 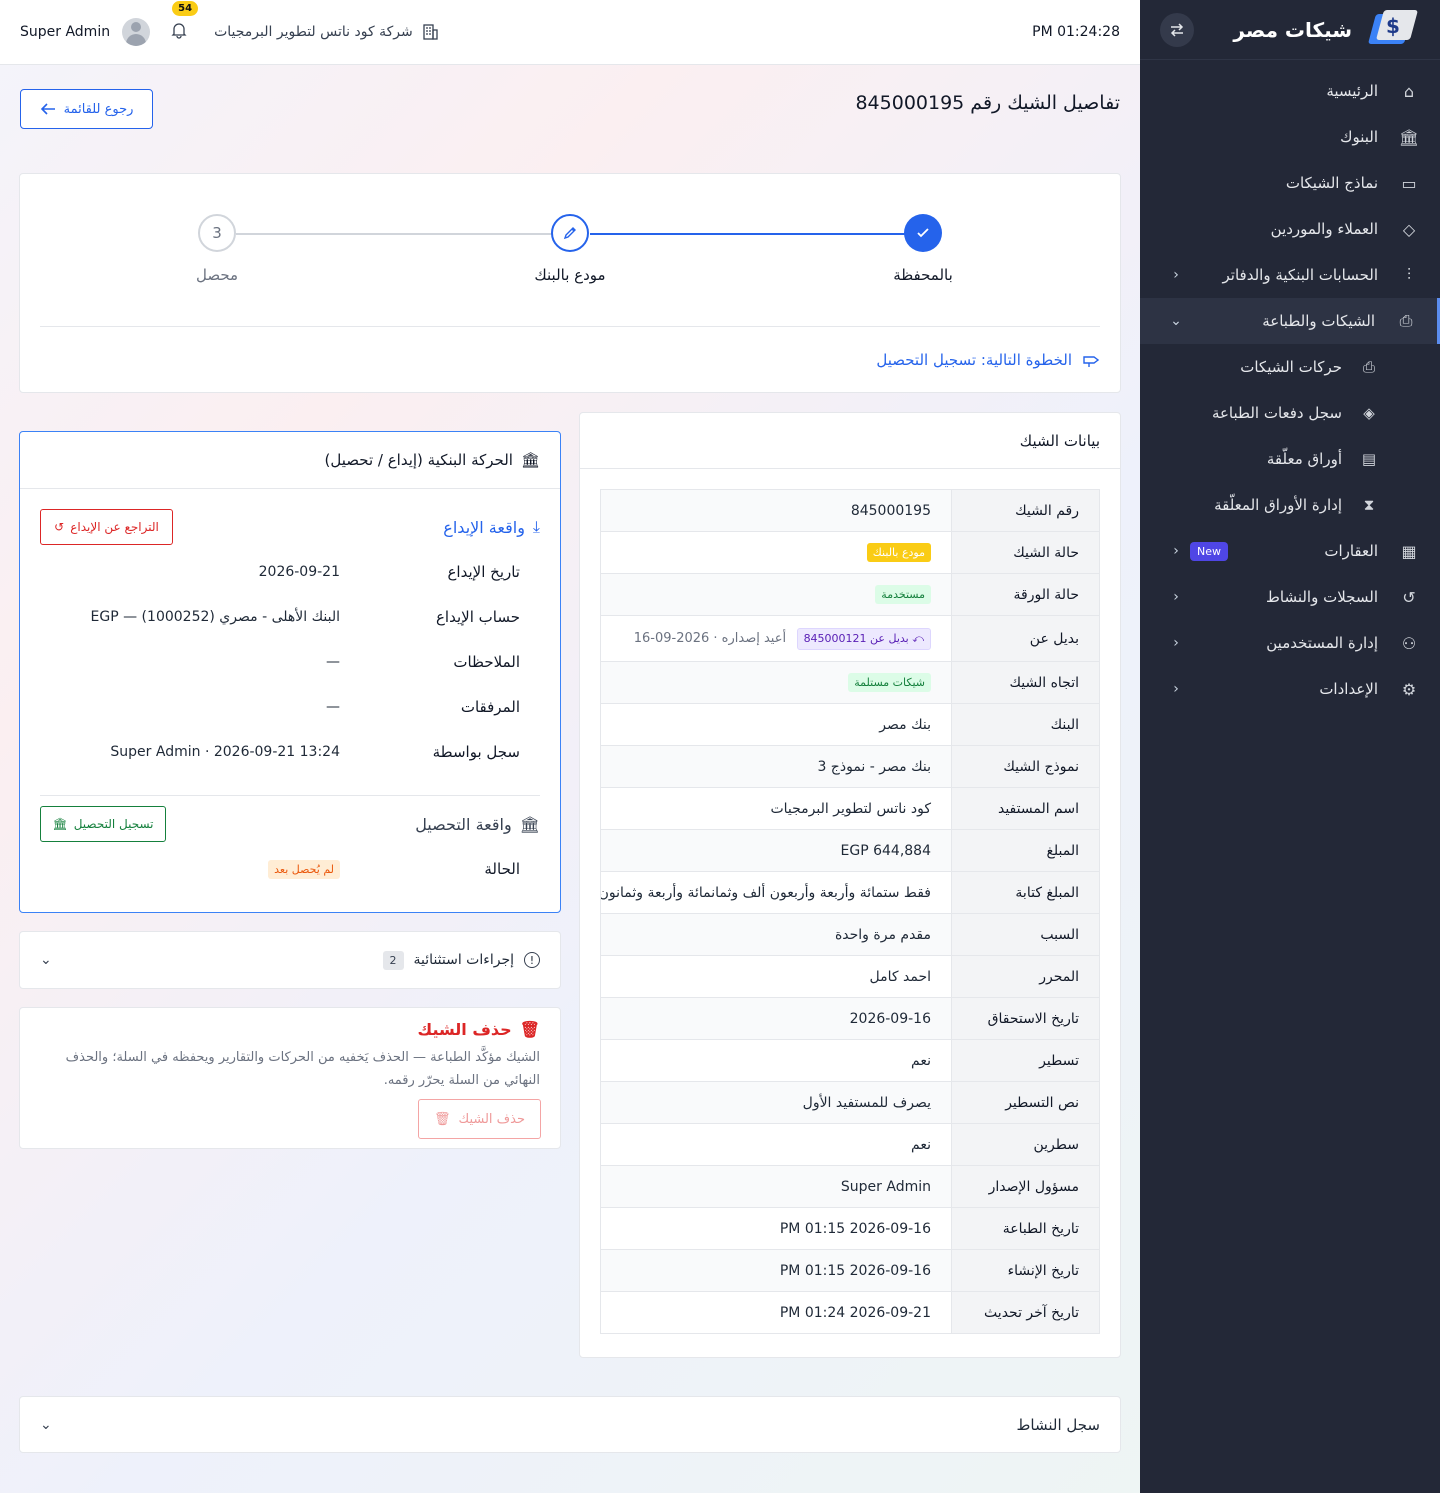 I want to click on sidebar-item-check-templates: ▭ نماذج الشيكات, so click(x=1290, y=183).